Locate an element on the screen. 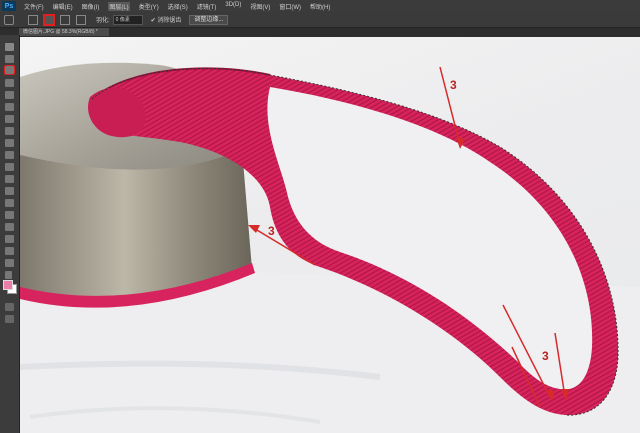  photoshop-logo: Ps is located at coordinates (9, 6).